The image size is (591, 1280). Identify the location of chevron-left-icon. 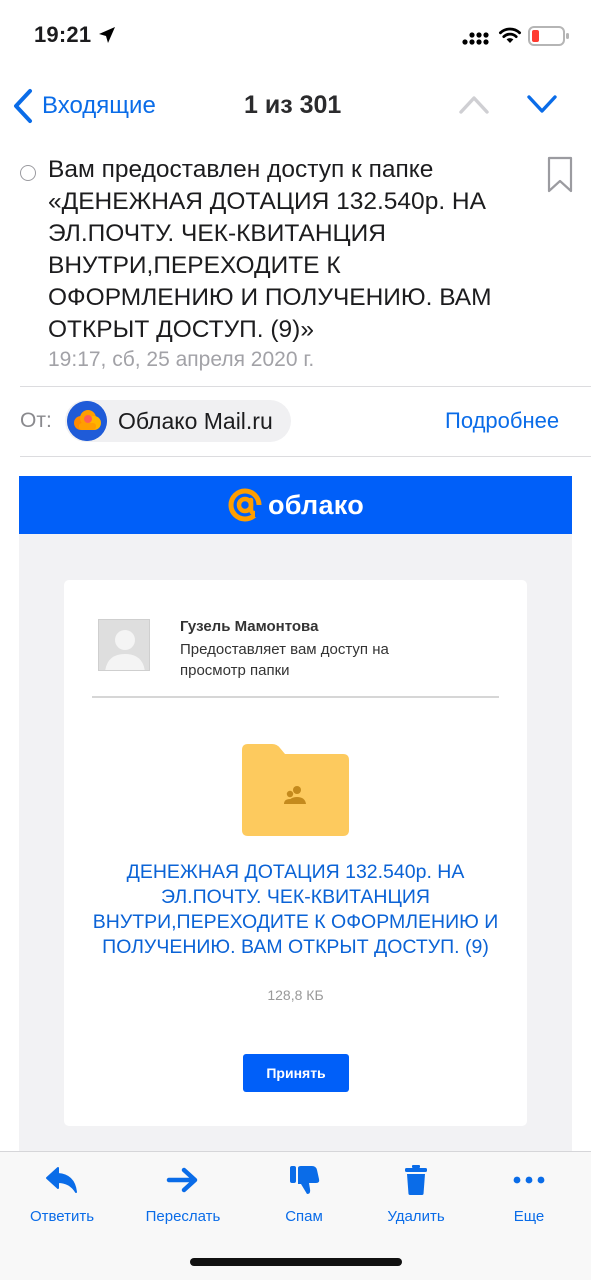
(23, 106).